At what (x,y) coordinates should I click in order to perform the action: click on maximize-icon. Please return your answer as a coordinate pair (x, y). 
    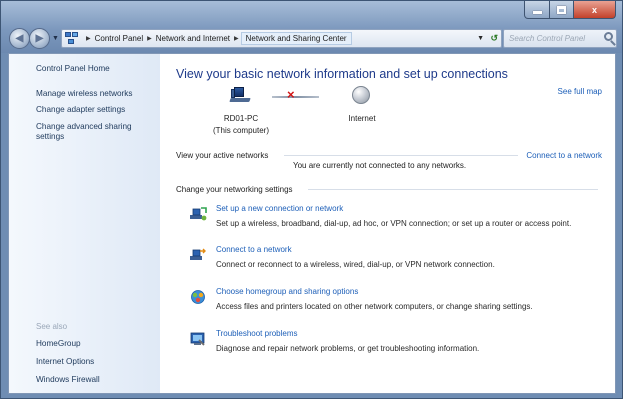
    Looking at the image, I should click on (561, 9).